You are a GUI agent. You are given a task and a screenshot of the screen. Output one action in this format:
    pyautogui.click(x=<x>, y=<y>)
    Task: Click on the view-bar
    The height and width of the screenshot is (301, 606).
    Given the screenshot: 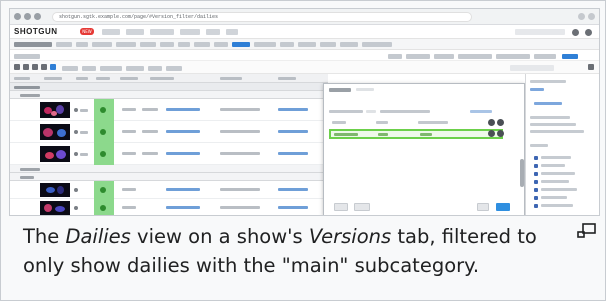 What is the action you would take?
    pyautogui.click(x=304, y=55)
    